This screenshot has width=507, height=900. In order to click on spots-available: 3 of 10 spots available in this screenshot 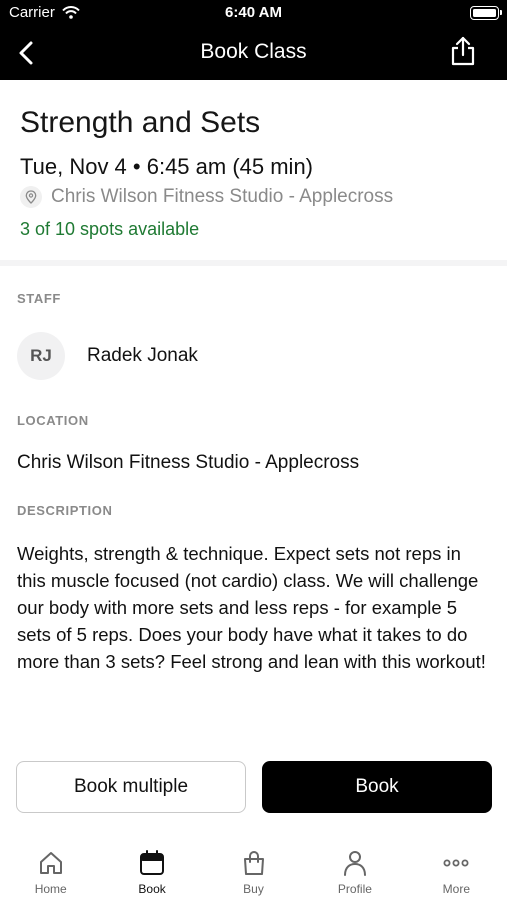, I will do `click(110, 229)`.